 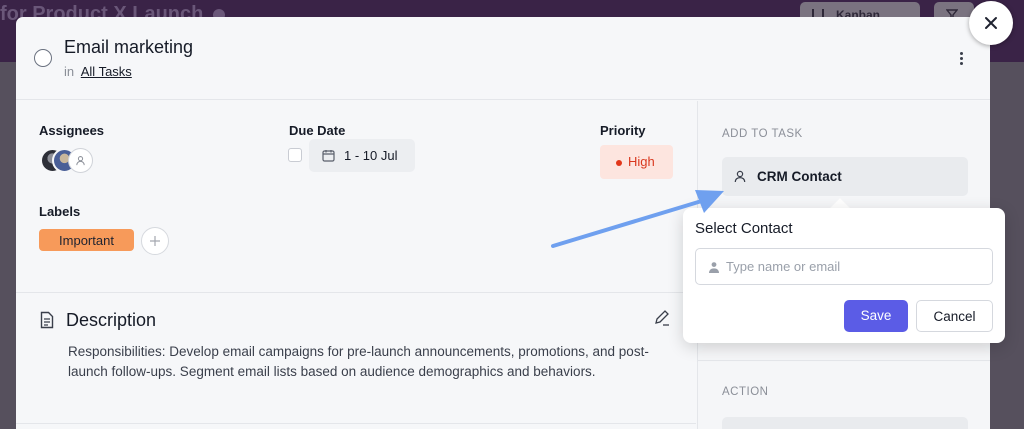 What do you see at coordinates (72, 130) in the screenshot?
I see `assignees-label: Assignees` at bounding box center [72, 130].